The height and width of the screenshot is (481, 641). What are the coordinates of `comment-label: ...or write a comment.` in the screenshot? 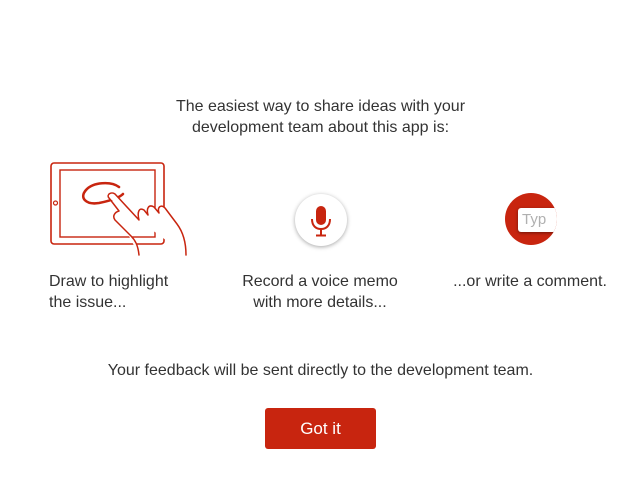 It's located at (530, 281).